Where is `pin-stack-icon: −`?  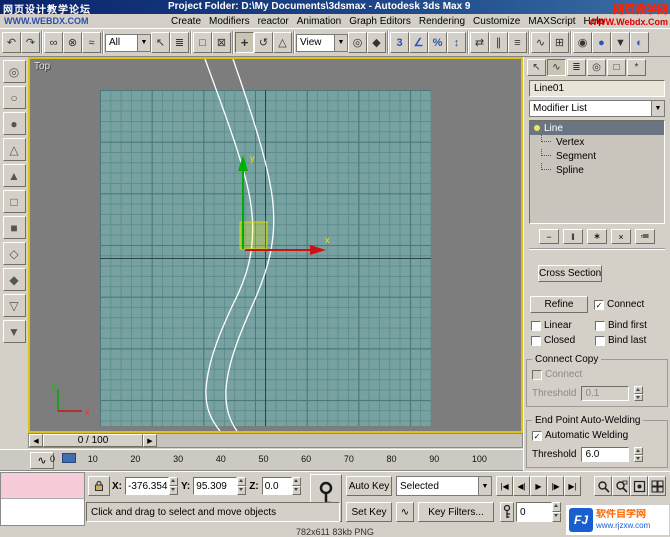
pin-stack-icon: − is located at coordinates (549, 236).